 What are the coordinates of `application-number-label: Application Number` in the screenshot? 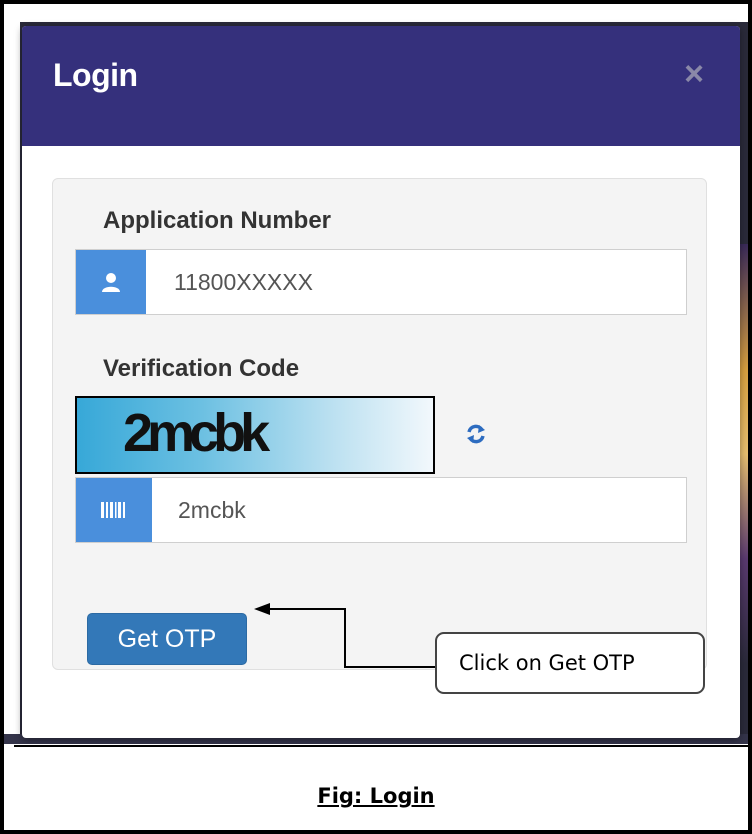 It's located at (217, 220).